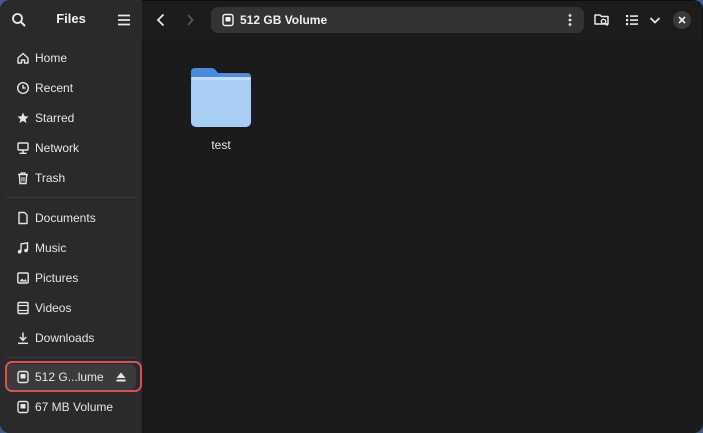 Image resolution: width=703 pixels, height=433 pixels. Describe the element at coordinates (73, 376) in the screenshot. I see `selection-highlight` at that location.